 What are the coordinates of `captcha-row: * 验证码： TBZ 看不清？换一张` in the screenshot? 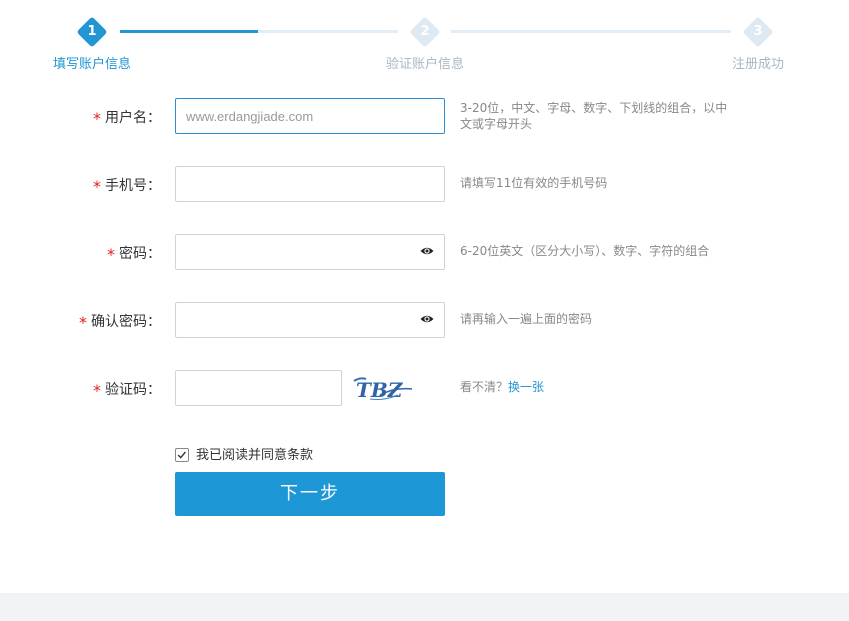 It's located at (424, 388).